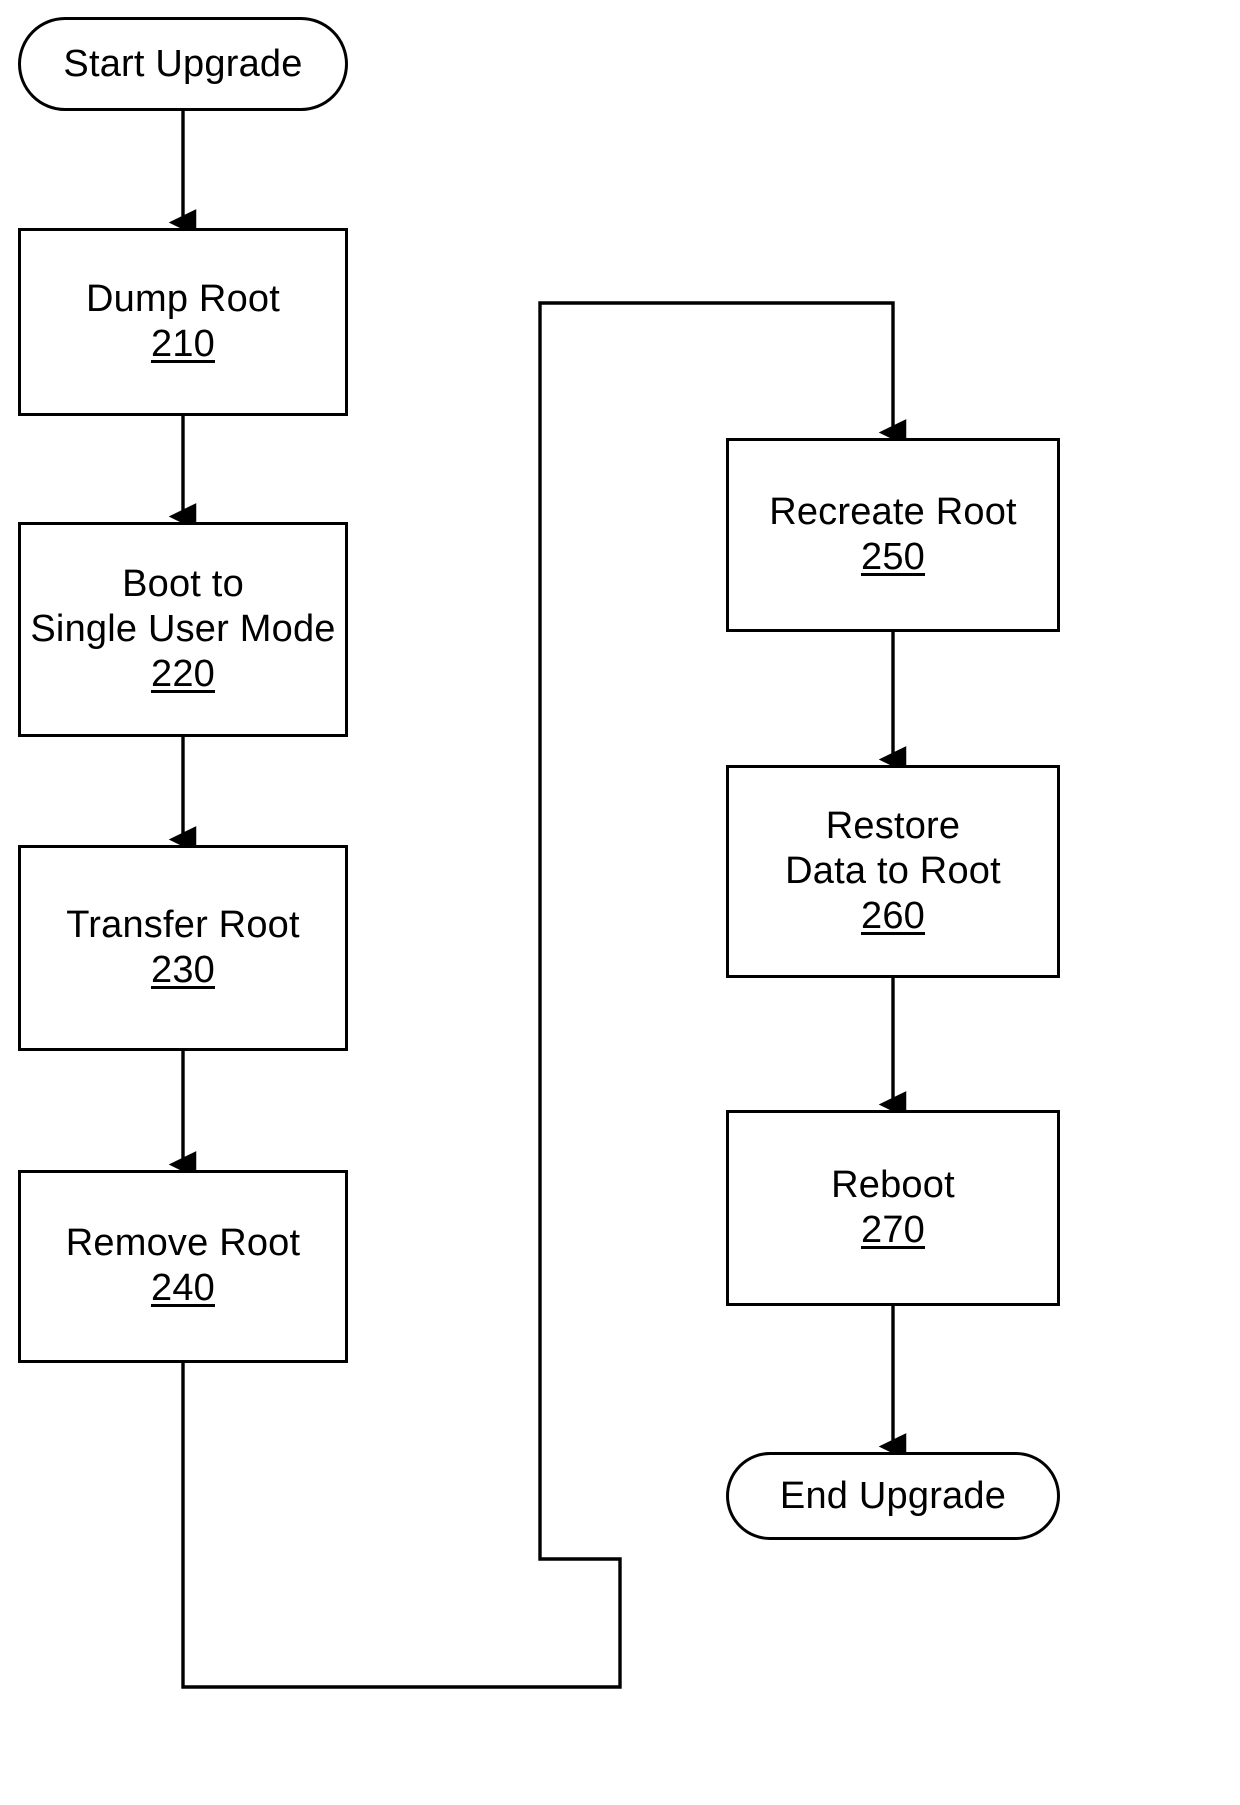 The height and width of the screenshot is (1805, 1240). What do you see at coordinates (893, 511) in the screenshot?
I see `flow-node-label: Recreate Root` at bounding box center [893, 511].